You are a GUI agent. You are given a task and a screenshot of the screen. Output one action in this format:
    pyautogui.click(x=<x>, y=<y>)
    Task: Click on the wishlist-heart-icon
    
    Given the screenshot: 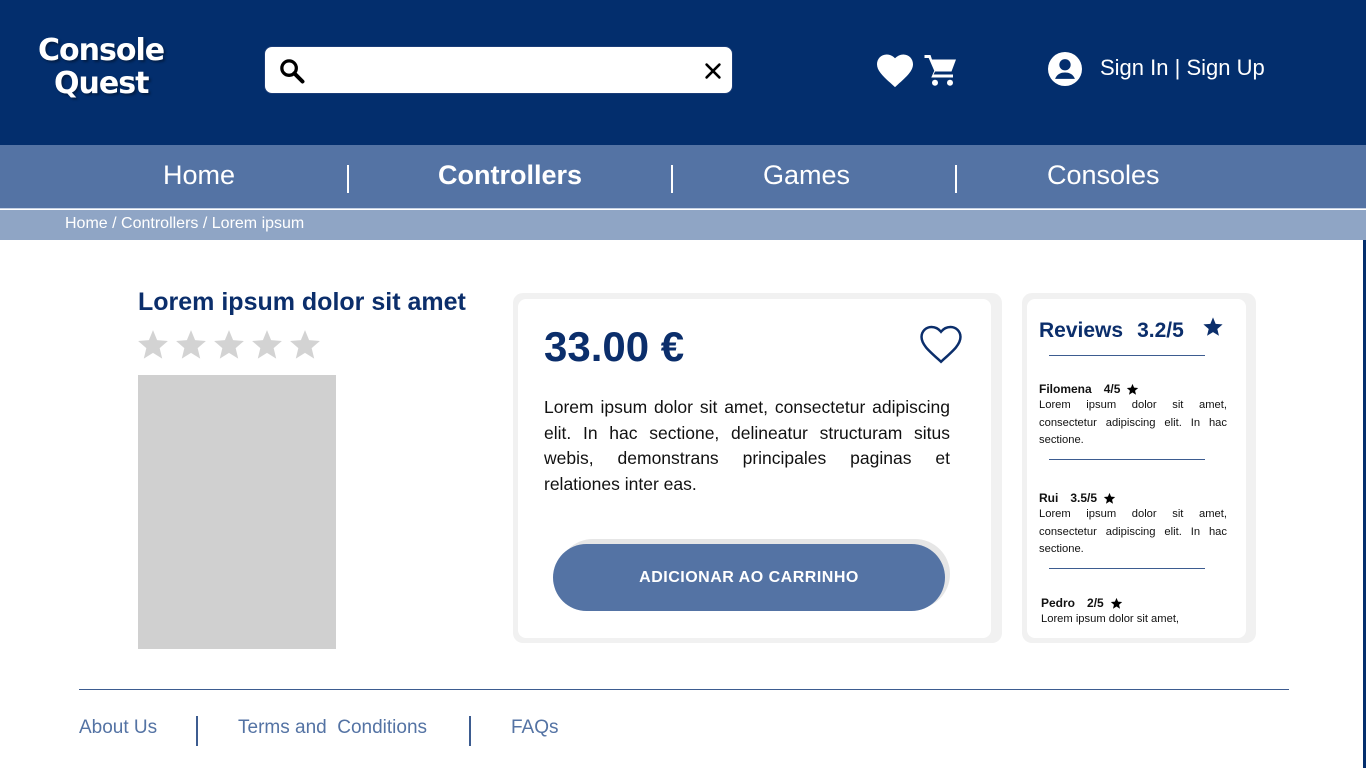 What is the action you would take?
    pyautogui.click(x=895, y=70)
    